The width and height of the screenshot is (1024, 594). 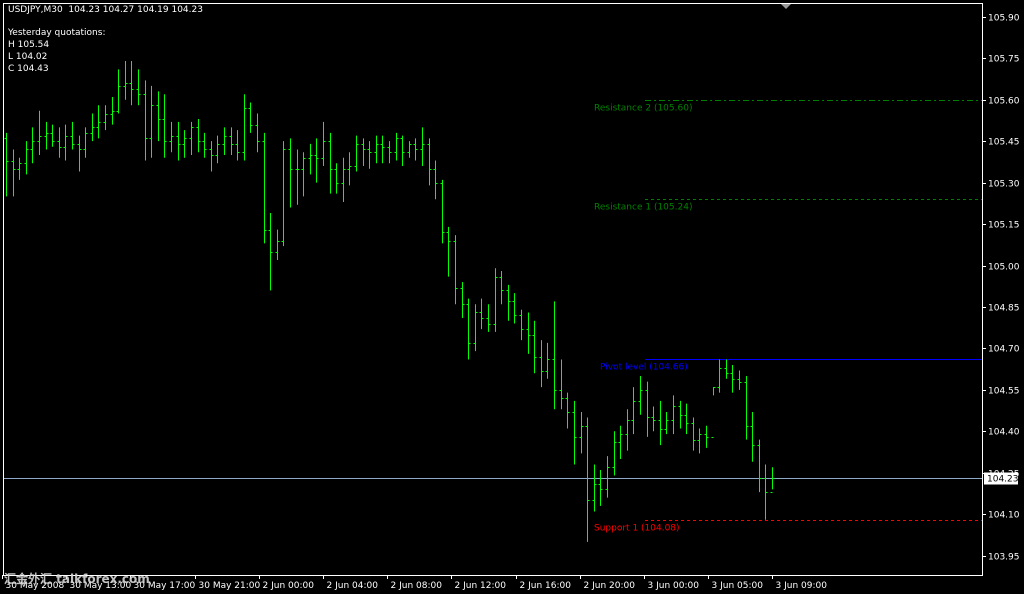 I want to click on y-tick-label: 104.55, so click(x=1004, y=392).